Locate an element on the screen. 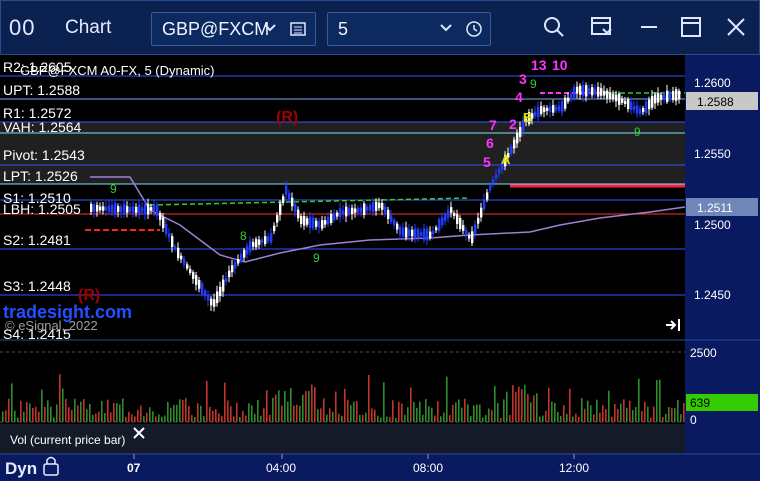 The image size is (760, 481). chart-window-icon: 00 is located at coordinates (22, 27).